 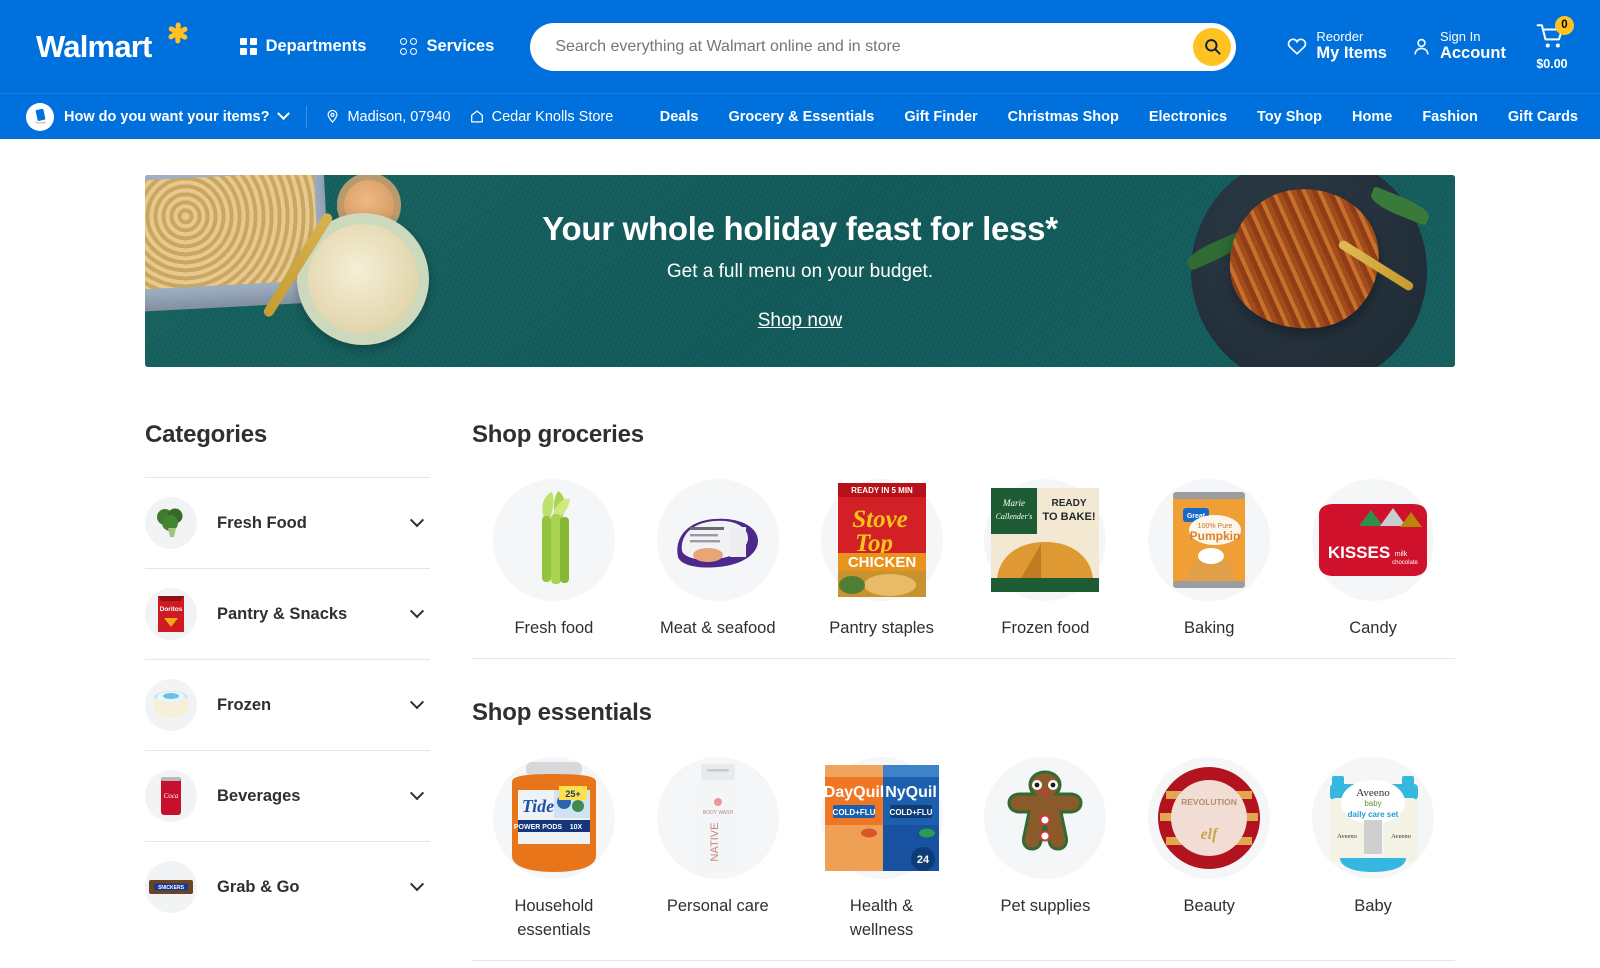 What do you see at coordinates (1045, 849) in the screenshot?
I see `tile-pet-supplies: Pet supplies` at bounding box center [1045, 849].